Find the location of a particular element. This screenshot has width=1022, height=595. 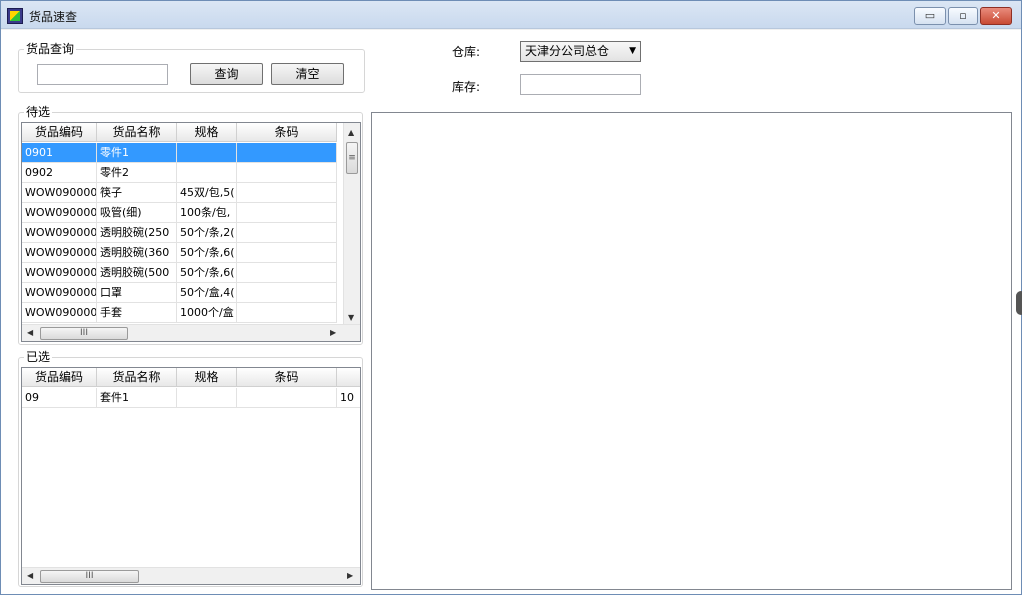

table-row: WOW0900004 透明胶碗(250 50个/条,2( is located at coordinates (179, 233).